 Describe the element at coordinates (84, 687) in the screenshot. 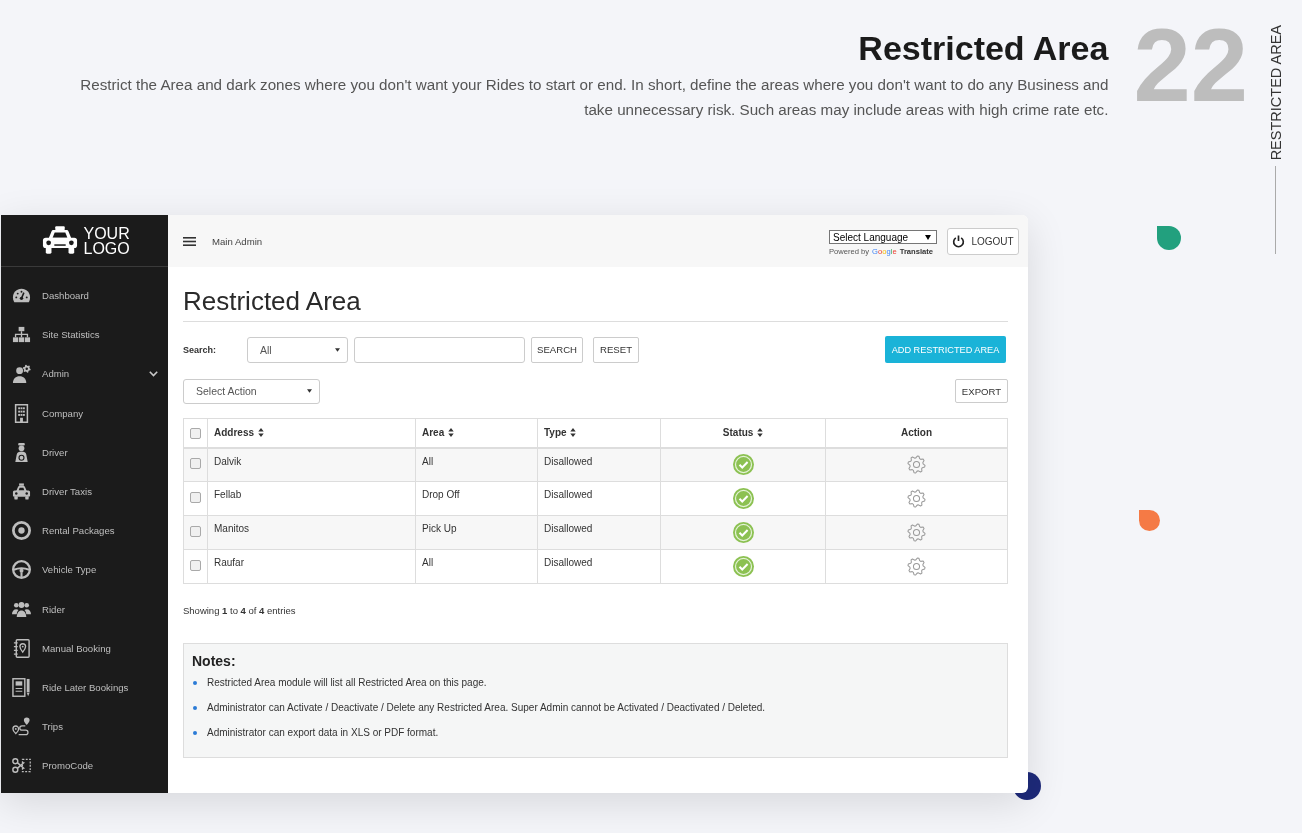

I see `sidebar-item: Ride Later Bookings` at that location.